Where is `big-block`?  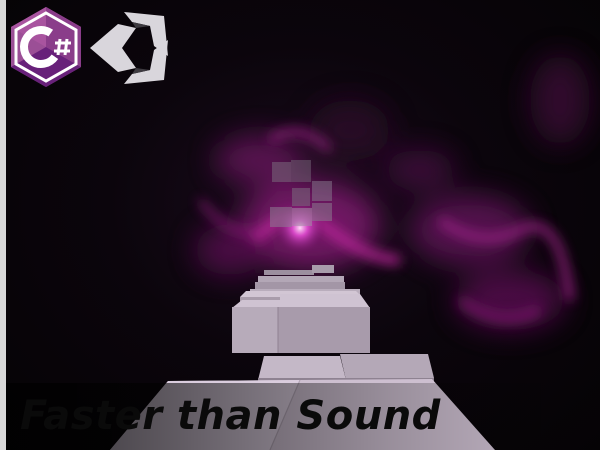 big-block is located at coordinates (301, 323).